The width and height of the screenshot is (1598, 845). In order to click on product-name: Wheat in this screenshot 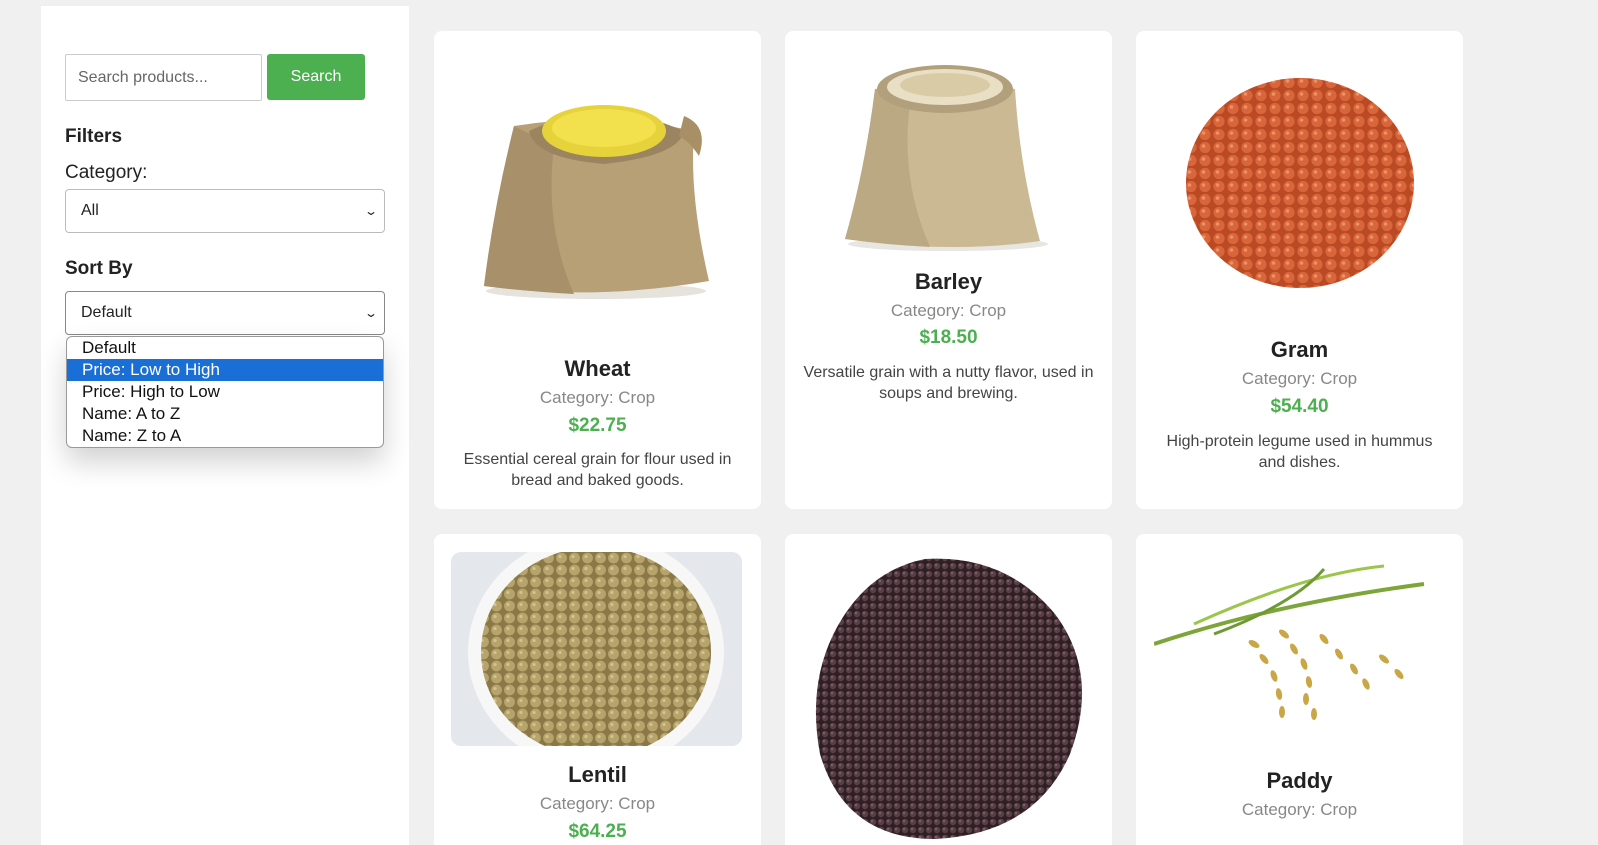, I will do `click(597, 368)`.